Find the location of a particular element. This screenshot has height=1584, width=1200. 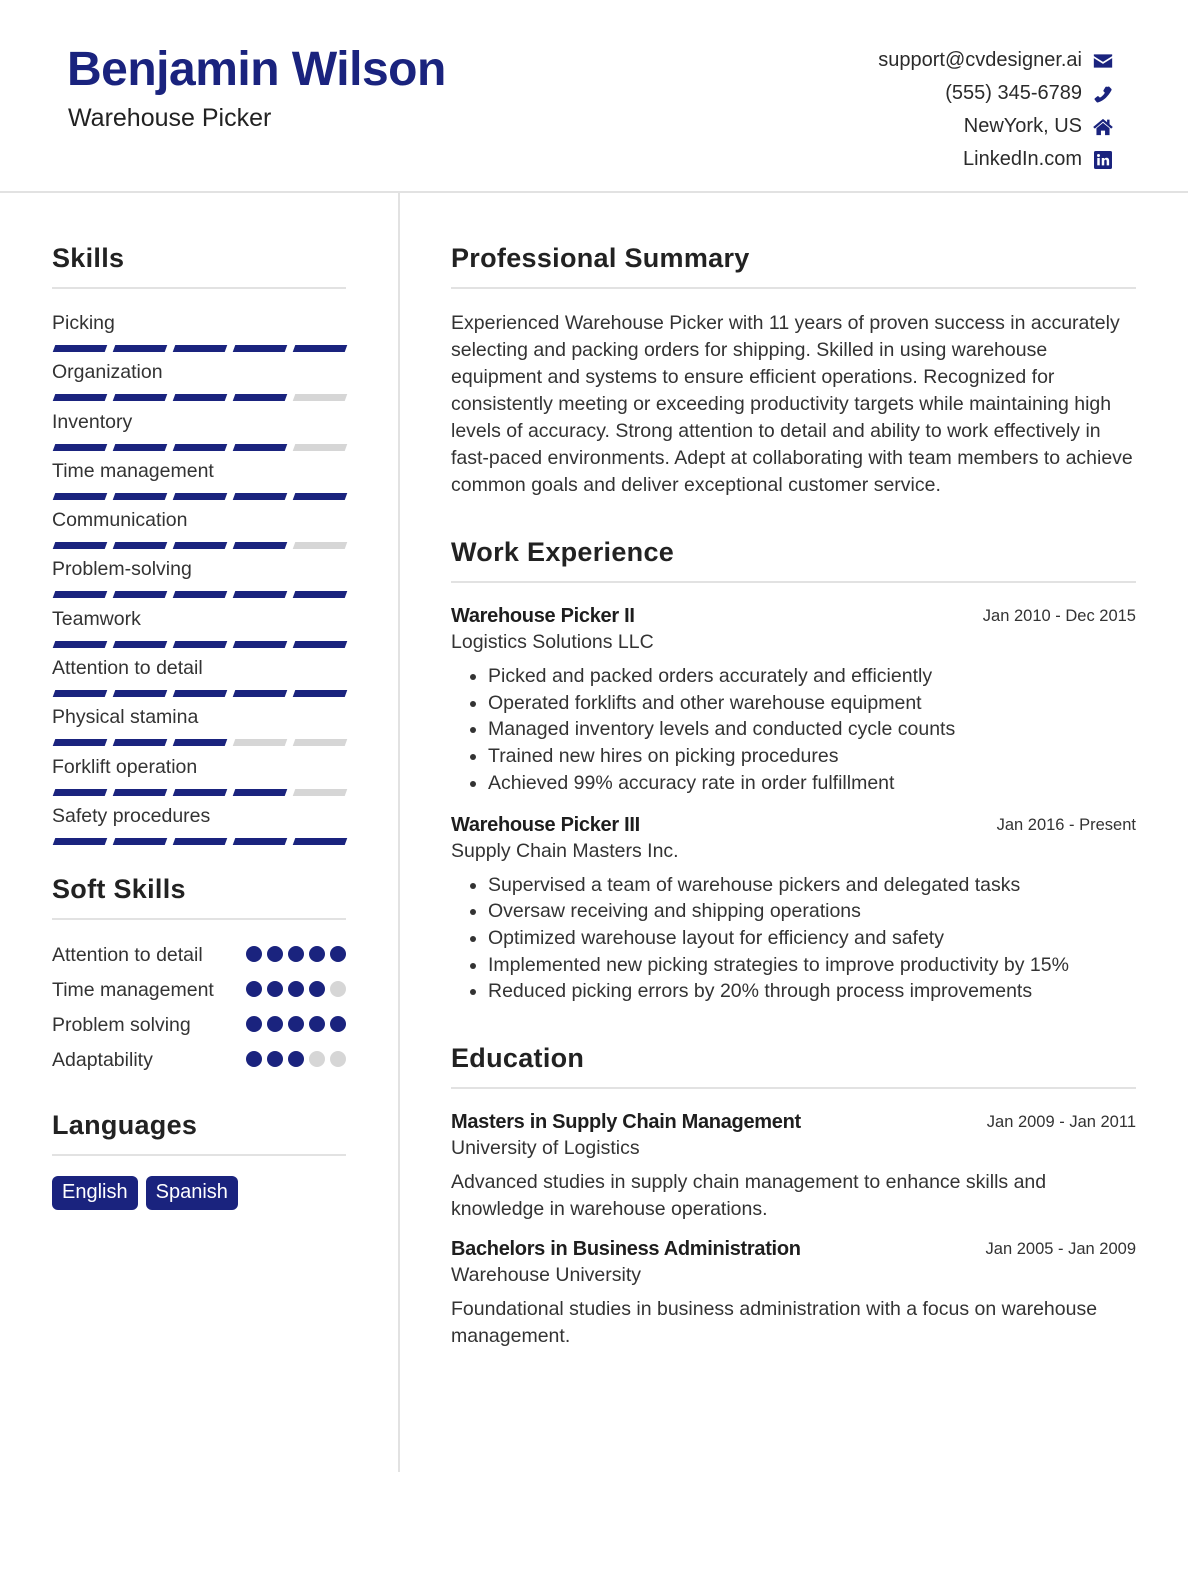

skill-label: Problem-solving is located at coordinates (122, 569).